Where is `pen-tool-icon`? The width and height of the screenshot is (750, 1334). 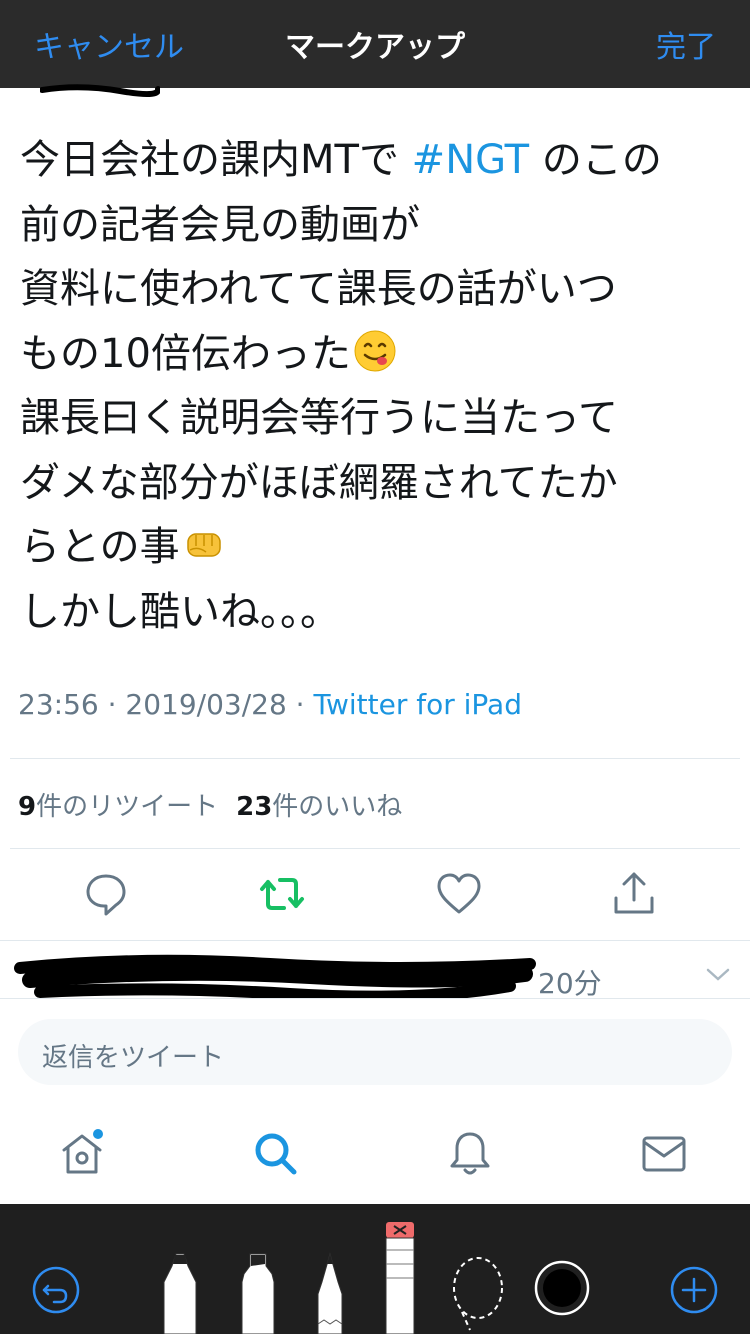
pen-tool-icon is located at coordinates (180, 1293).